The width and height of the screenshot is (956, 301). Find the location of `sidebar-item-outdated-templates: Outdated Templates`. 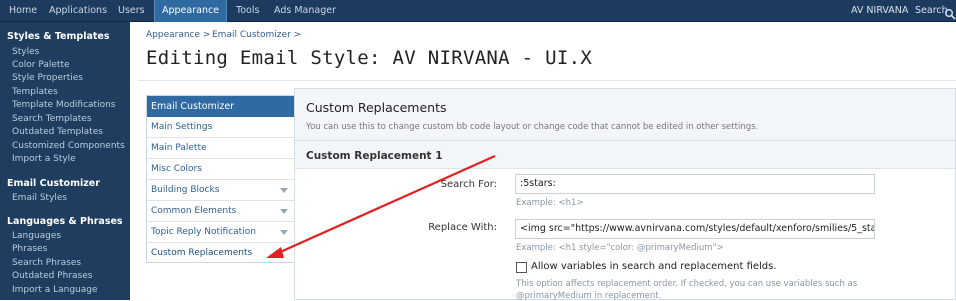

sidebar-item-outdated-templates: Outdated Templates is located at coordinates (57, 132).